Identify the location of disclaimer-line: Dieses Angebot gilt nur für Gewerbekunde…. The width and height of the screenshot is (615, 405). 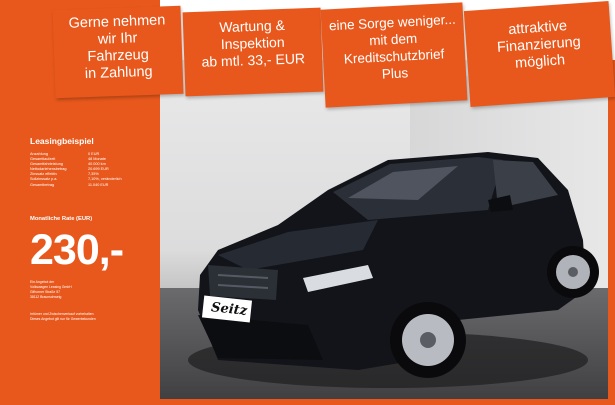
(63, 319).